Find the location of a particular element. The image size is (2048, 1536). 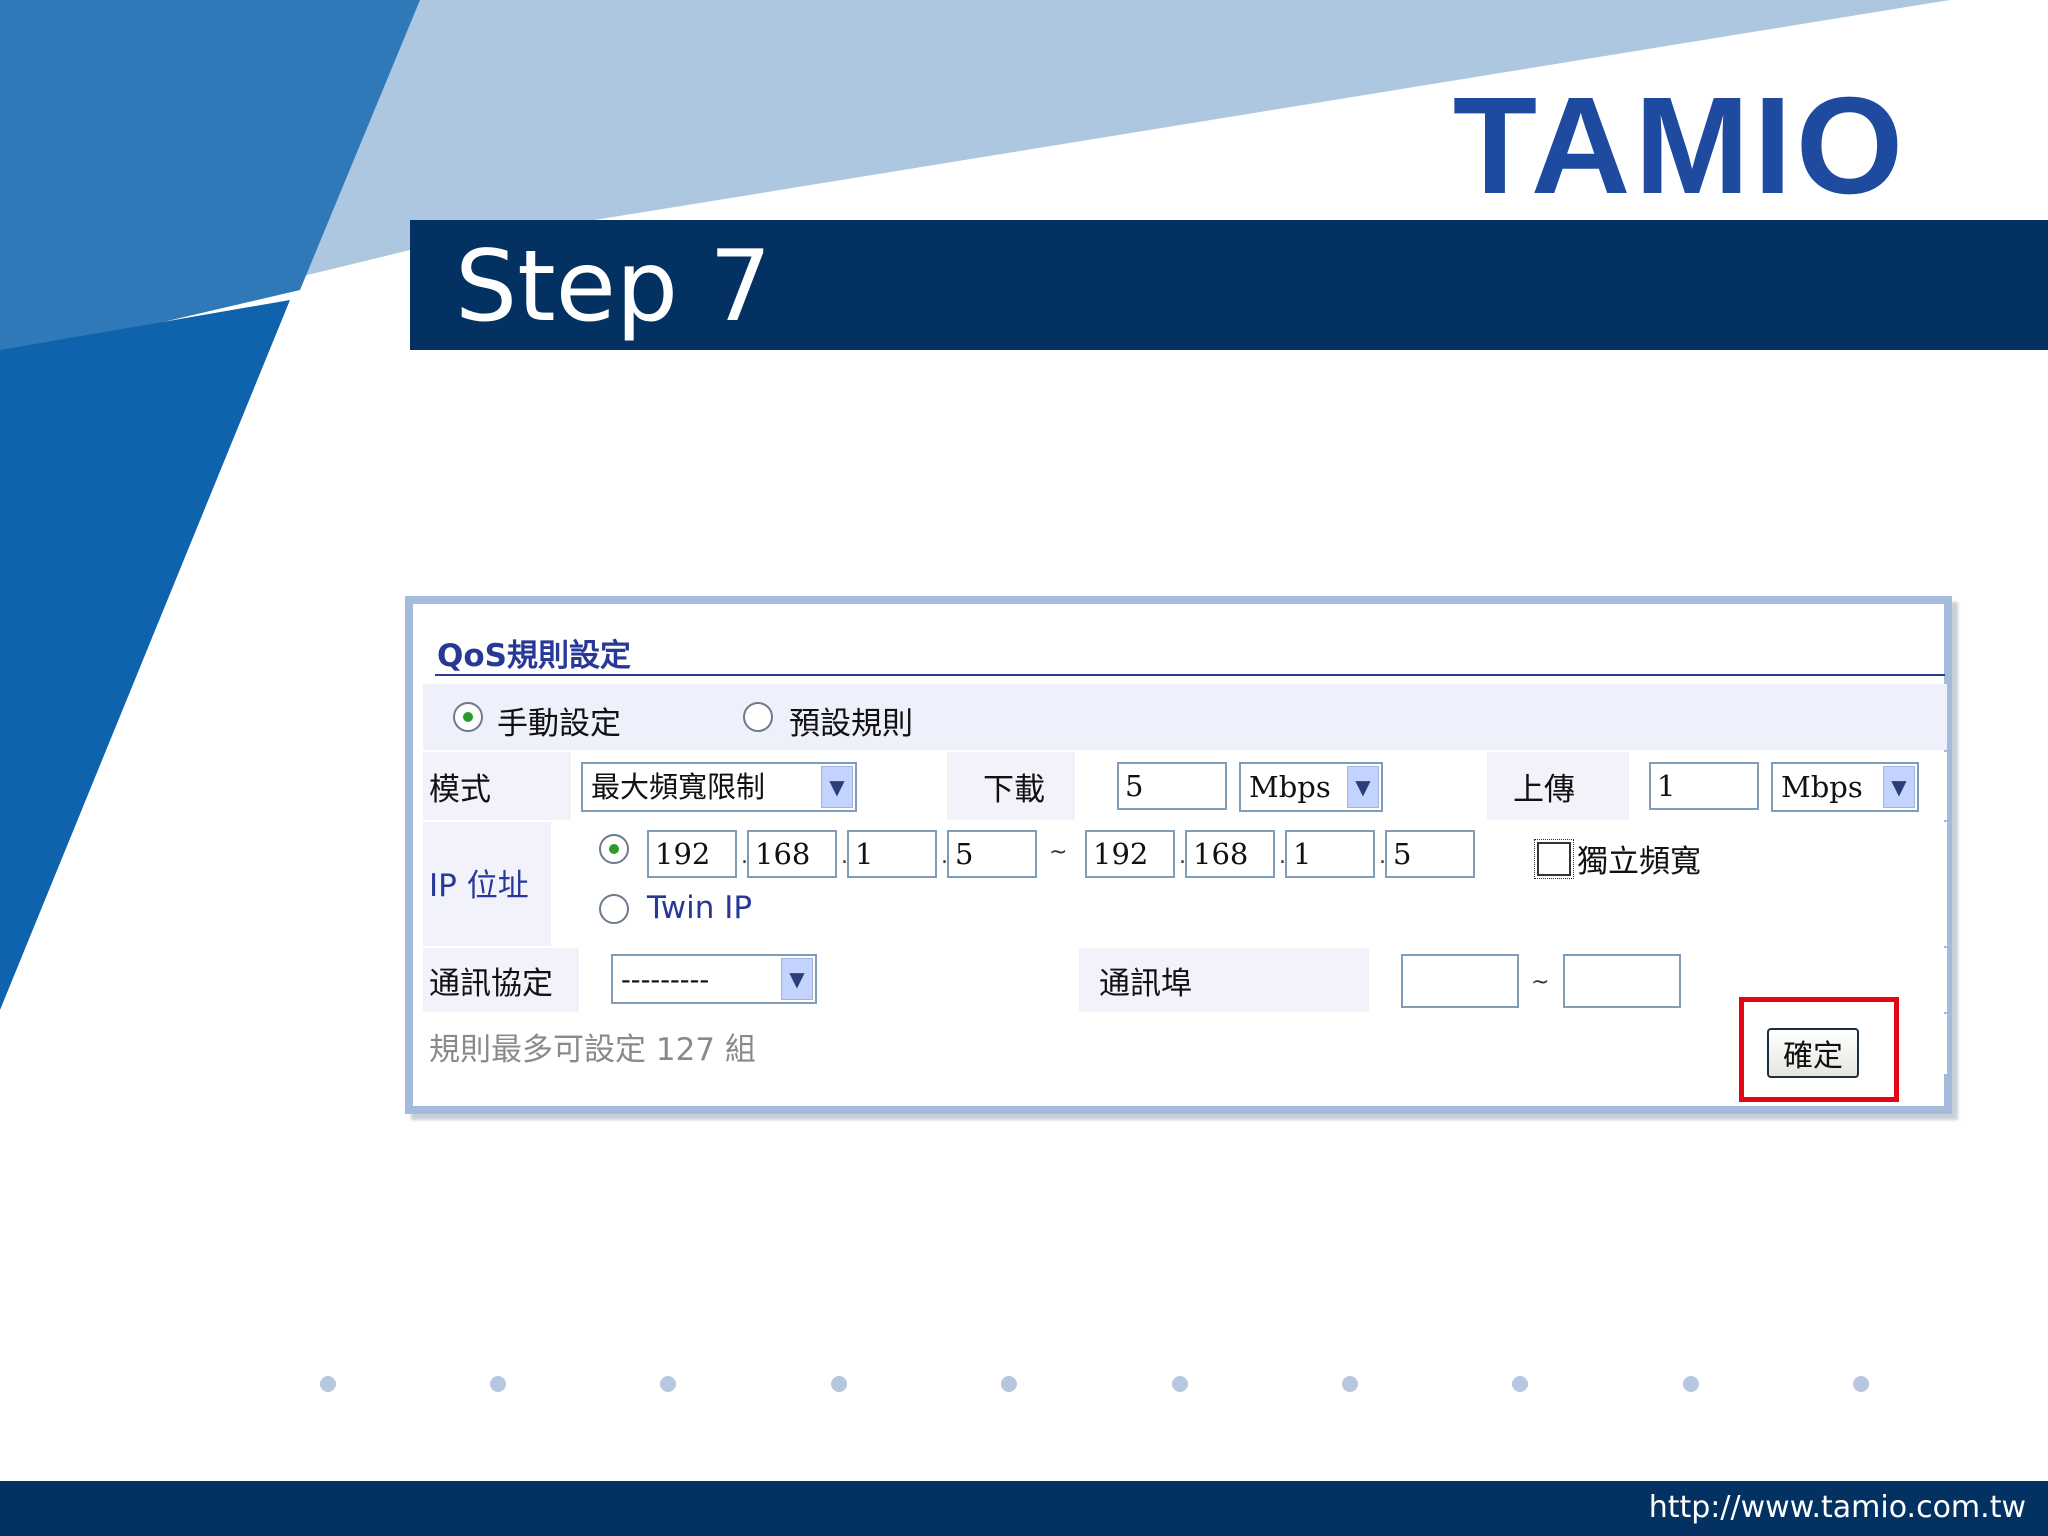

upload-unit-select: Mbps ▼ is located at coordinates (1845, 787).